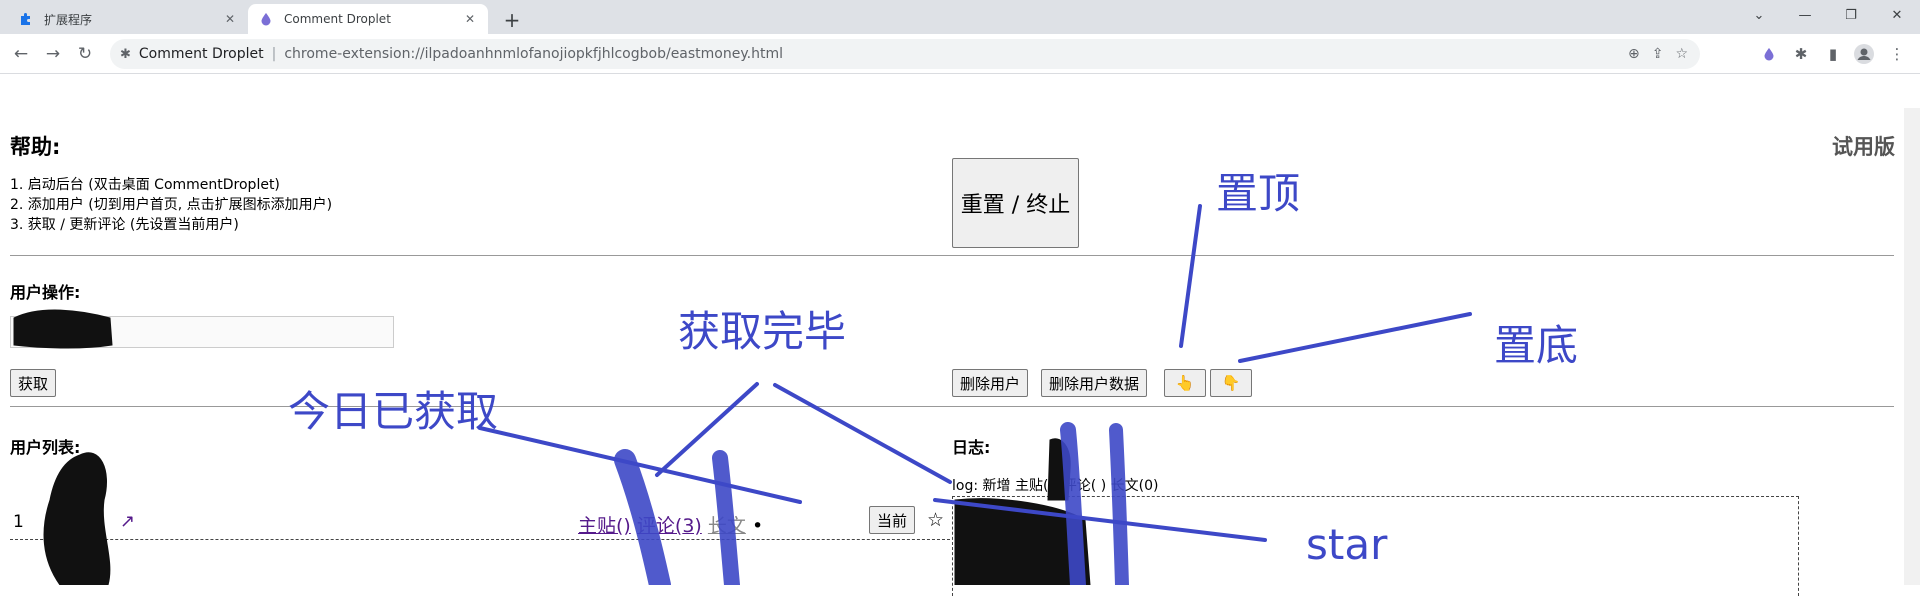 Image resolution: width=1920 pixels, height=596 pixels. Describe the element at coordinates (1769, 54) in the screenshot. I see `droplet-extension-icon` at that location.